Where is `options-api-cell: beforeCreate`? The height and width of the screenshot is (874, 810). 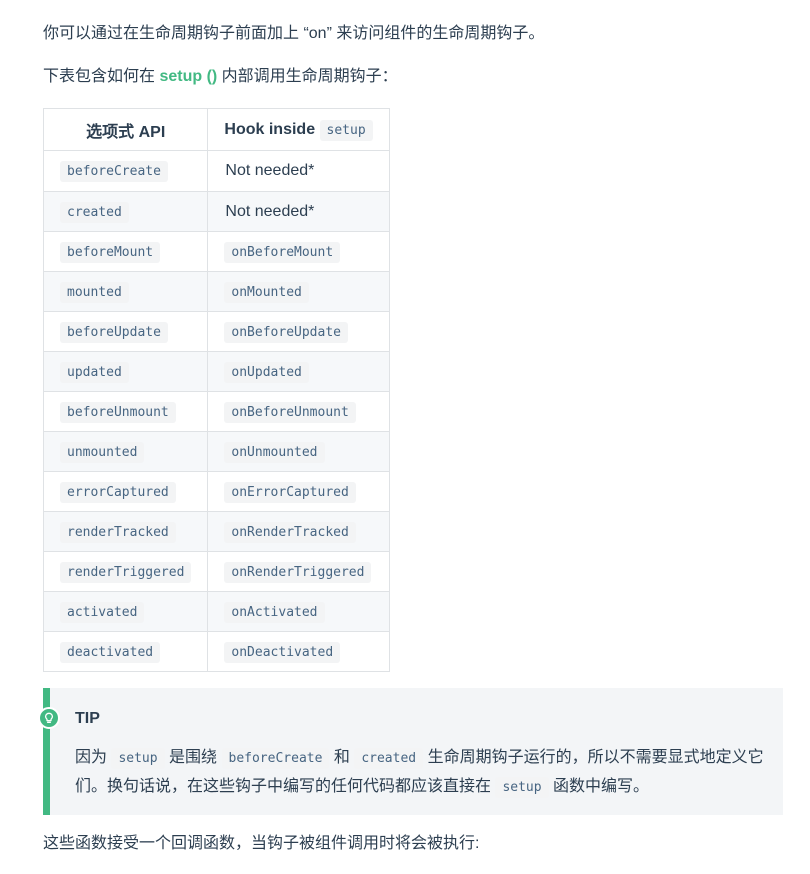 options-api-cell: beforeCreate is located at coordinates (125, 171).